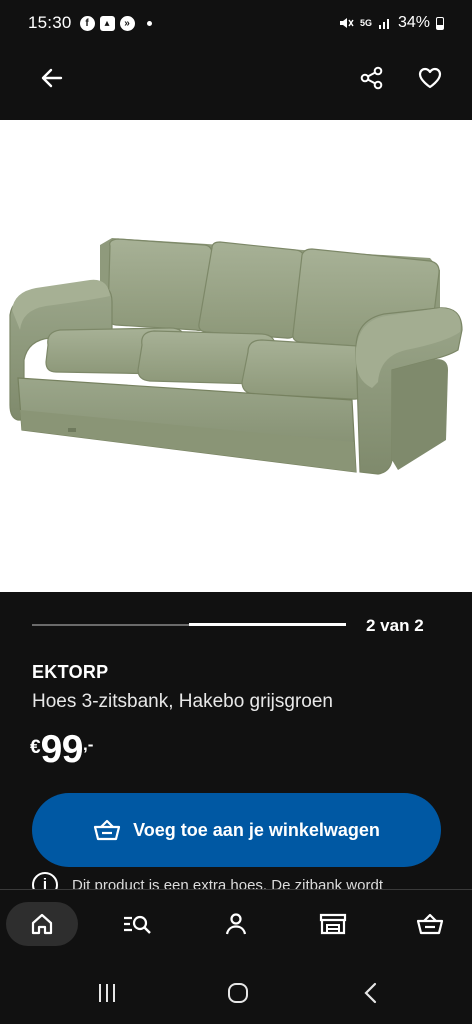 The image size is (472, 1024). I want to click on battery-percent: 34%, so click(413, 22).